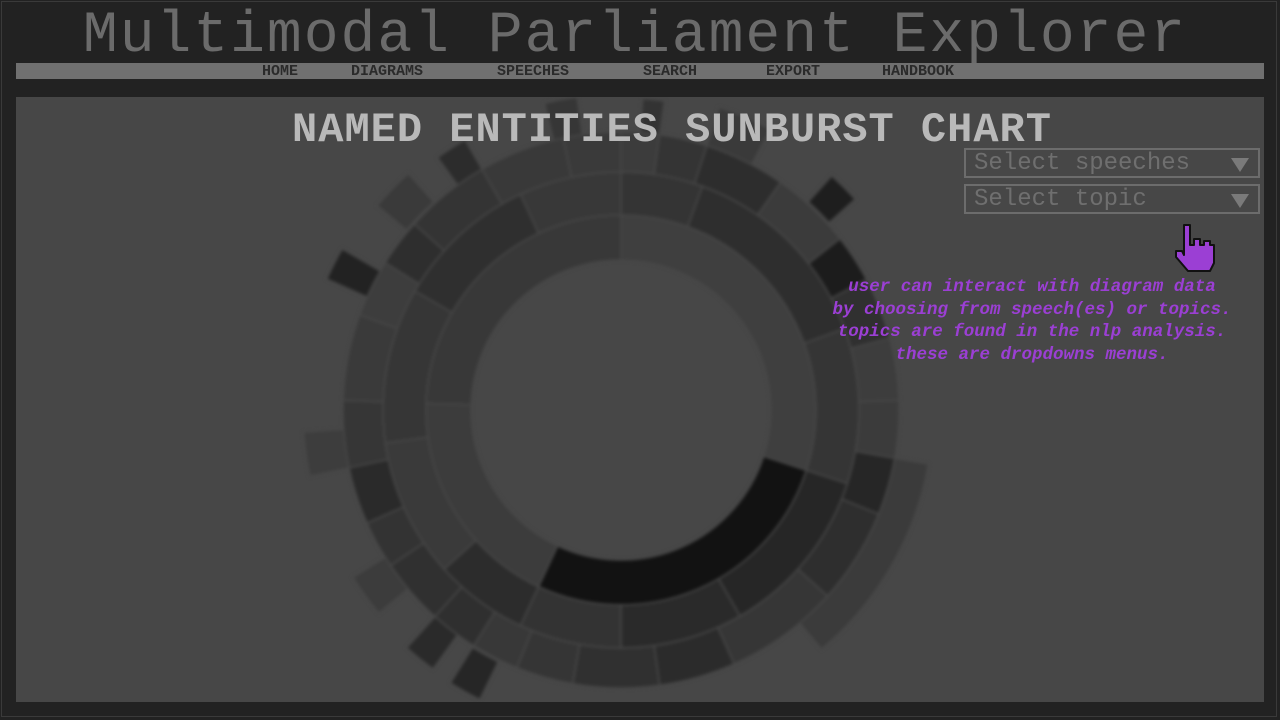 The width and height of the screenshot is (1280, 720). I want to click on note-line: by choosing from speech(es) or topics., so click(1032, 309).